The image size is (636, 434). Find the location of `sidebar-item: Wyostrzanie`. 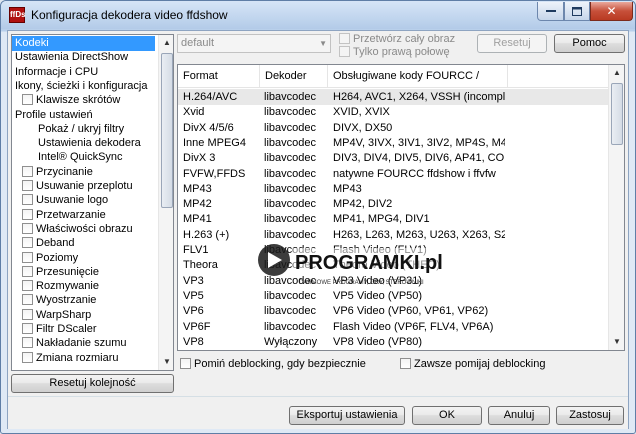

sidebar-item: Wyostrzanie is located at coordinates (59, 300).